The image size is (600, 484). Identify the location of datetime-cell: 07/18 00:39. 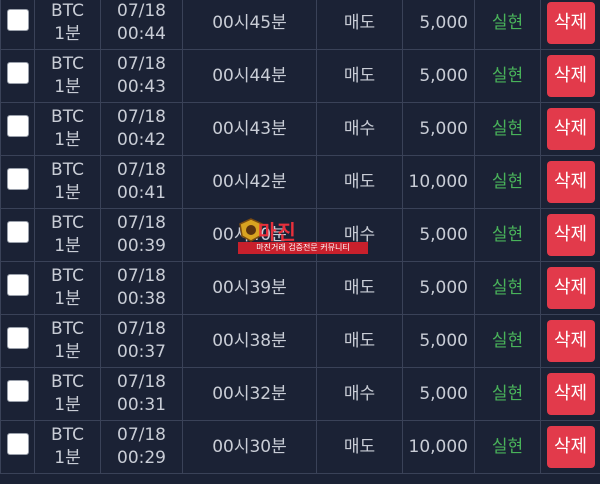
(141, 235).